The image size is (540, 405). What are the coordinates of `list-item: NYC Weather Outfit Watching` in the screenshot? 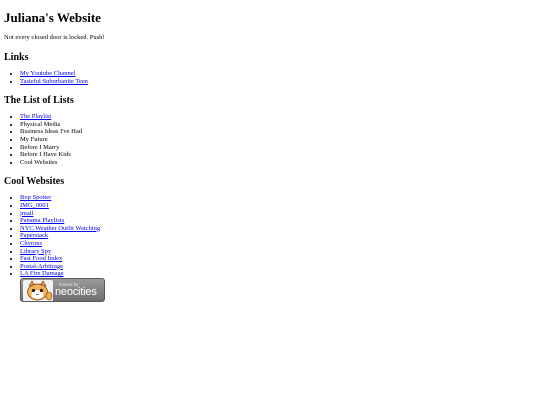 It's located at (277, 229).